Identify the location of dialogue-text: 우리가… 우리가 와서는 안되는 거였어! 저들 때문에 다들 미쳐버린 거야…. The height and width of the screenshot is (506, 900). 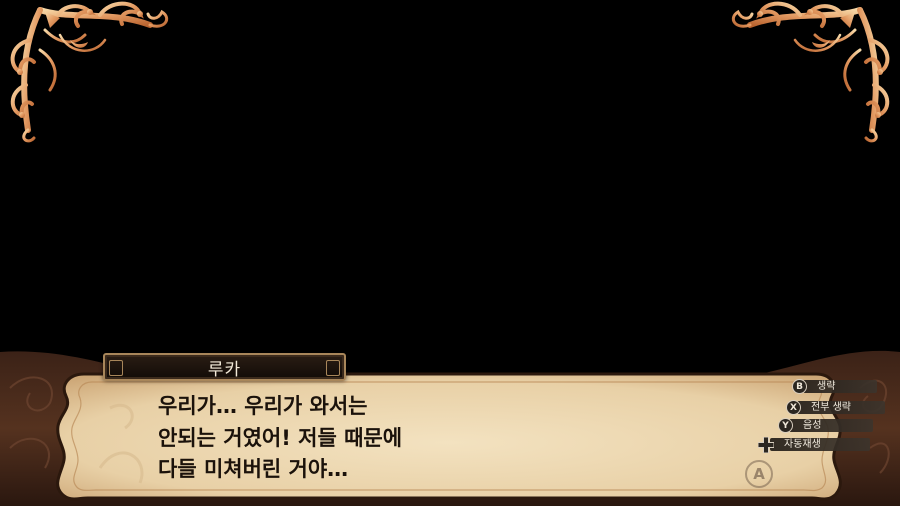
(398, 438).